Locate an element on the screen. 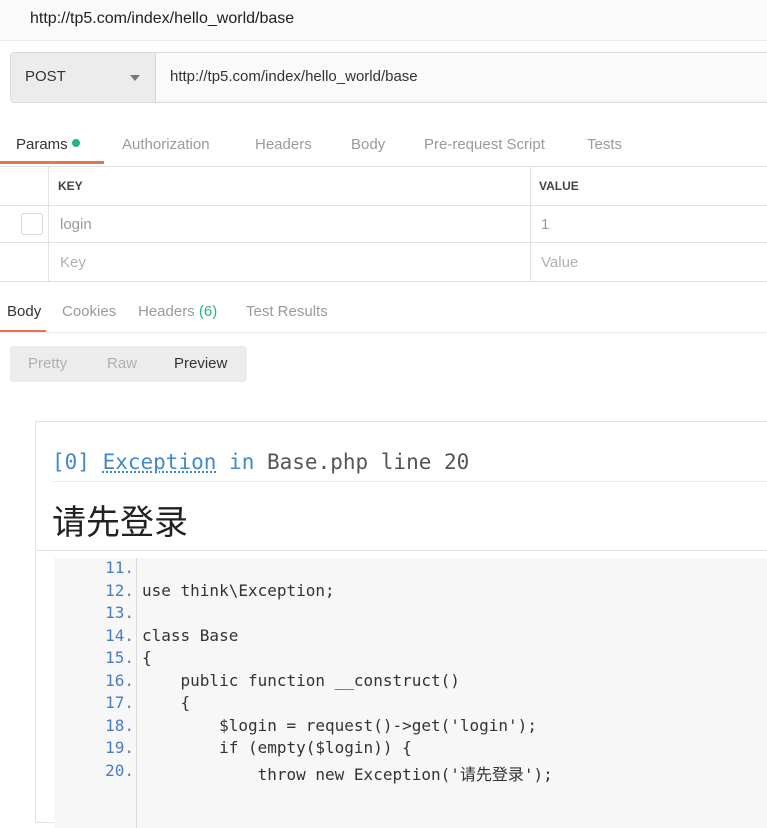 This screenshot has width=767, height=828. tab-headers: Headers is located at coordinates (283, 144).